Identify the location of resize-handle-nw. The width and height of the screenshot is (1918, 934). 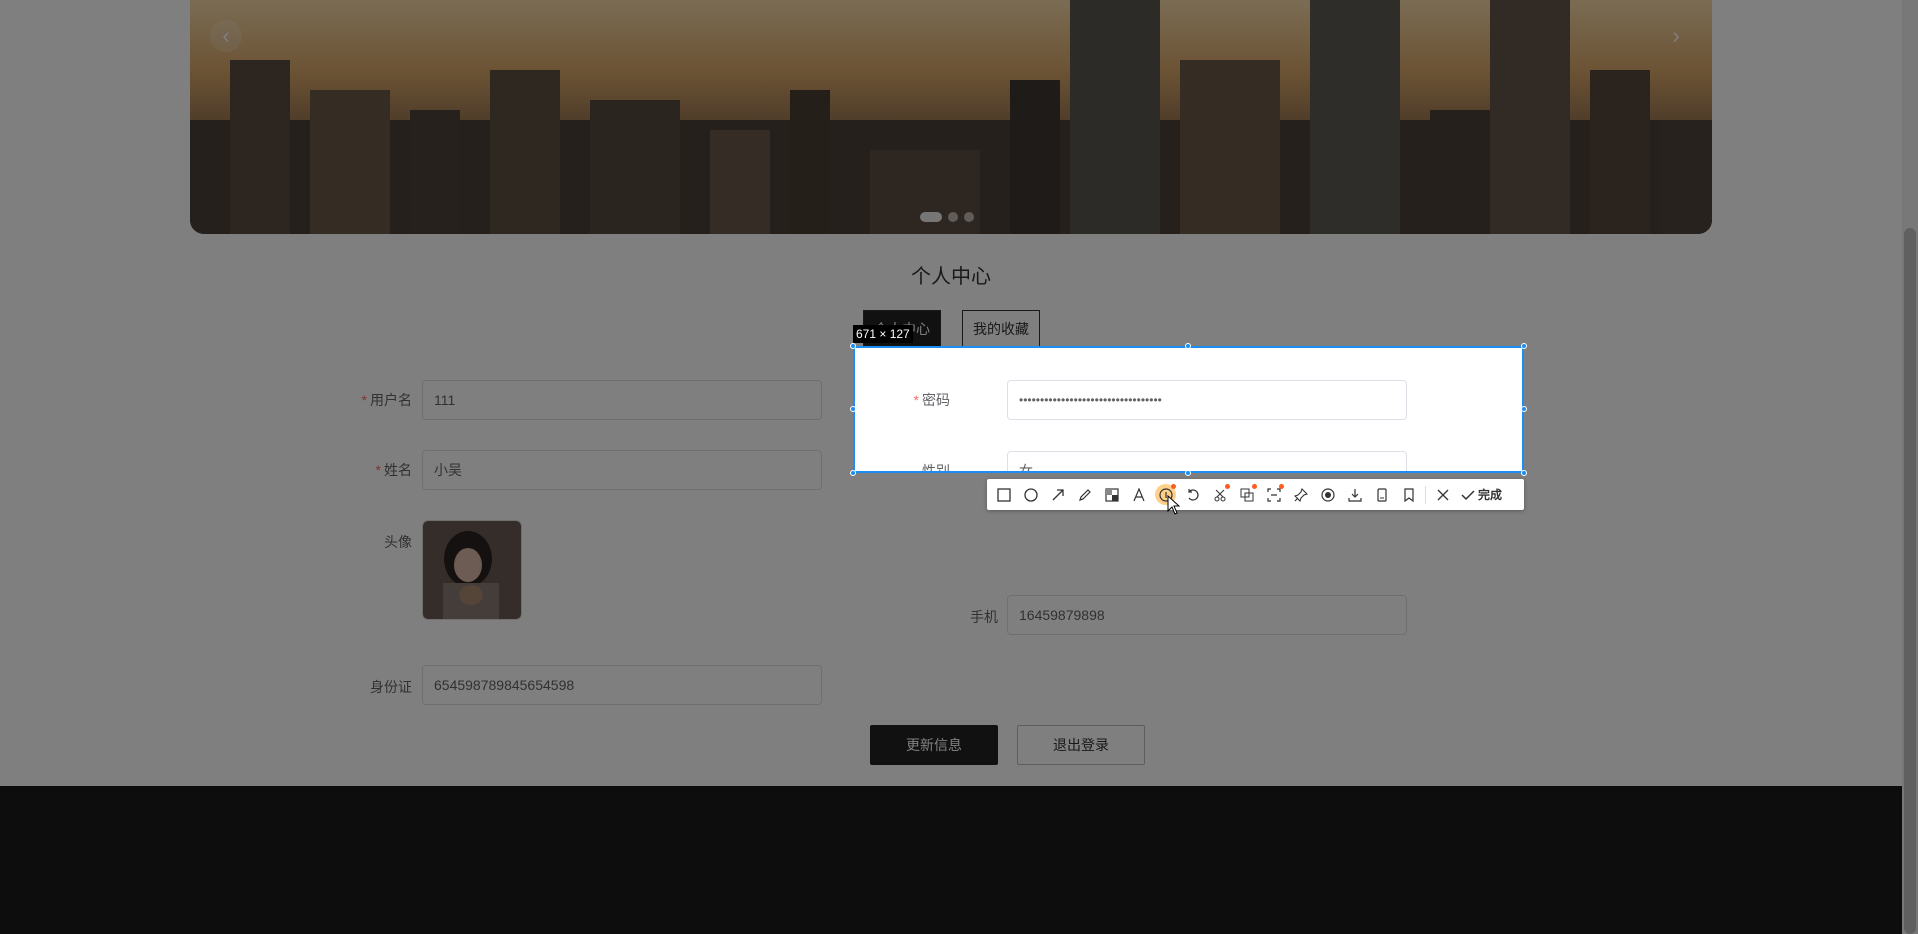
(853, 346).